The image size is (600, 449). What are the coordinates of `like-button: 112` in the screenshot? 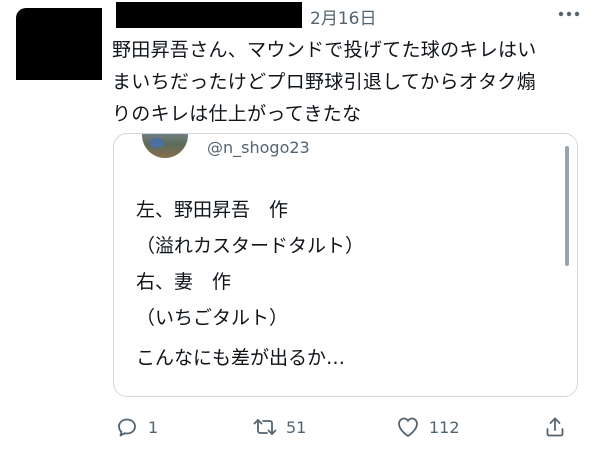 It's located at (426, 427).